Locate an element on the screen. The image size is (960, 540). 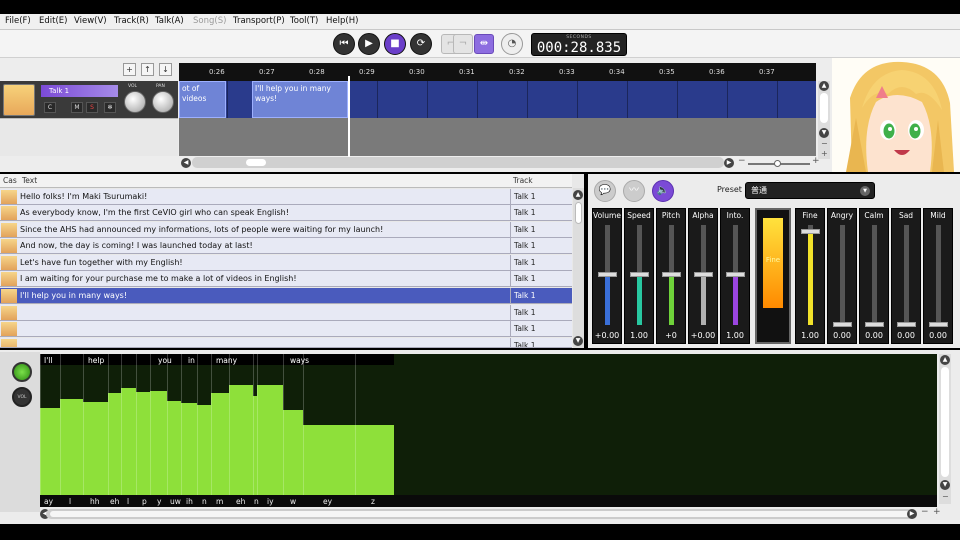
word-label: I'll is located at coordinates (48, 360).